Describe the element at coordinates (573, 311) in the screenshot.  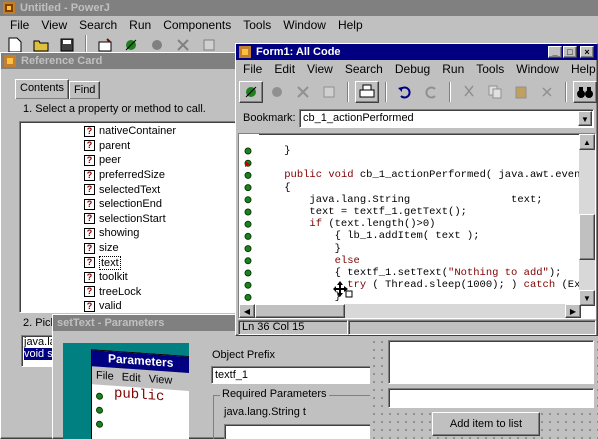
I see `scroll-right-arrow: ▶` at that location.